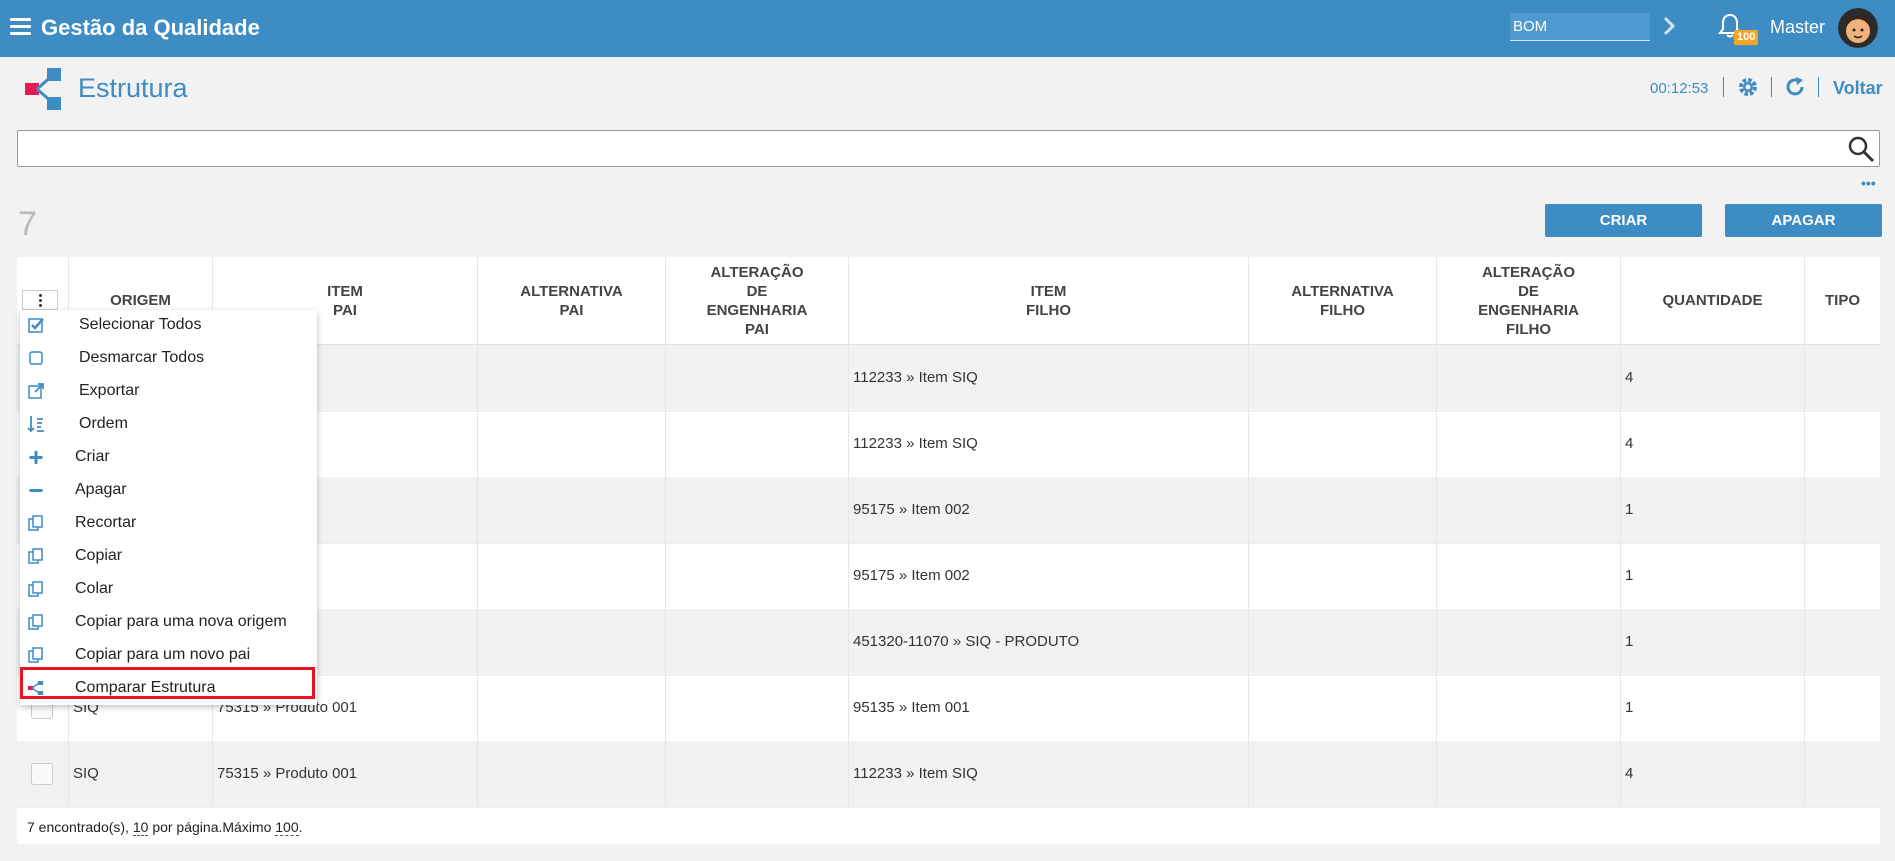 This screenshot has height=861, width=1895. What do you see at coordinates (300, 827) in the screenshot?
I see `footer-end: .` at bounding box center [300, 827].